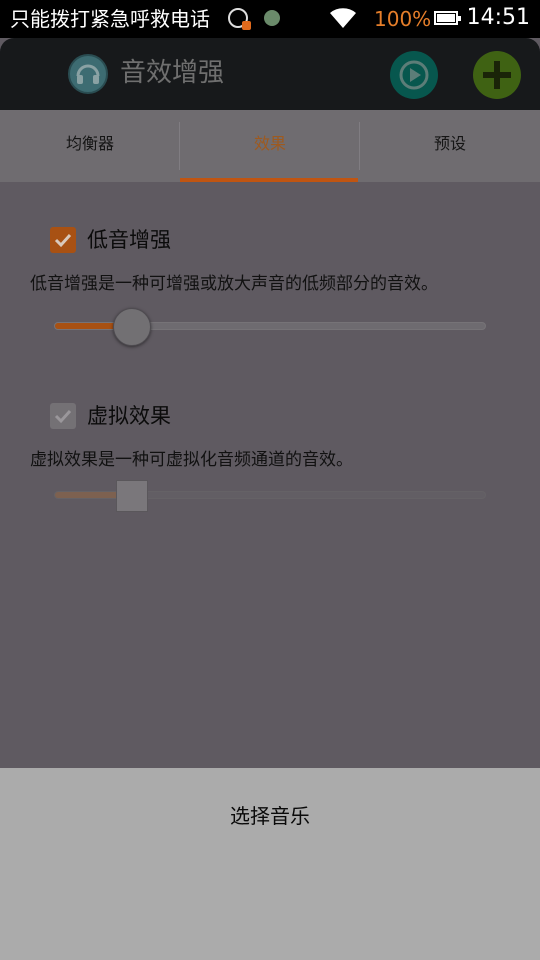  What do you see at coordinates (498, 17) in the screenshot?
I see `status-time: 14:51` at bounding box center [498, 17].